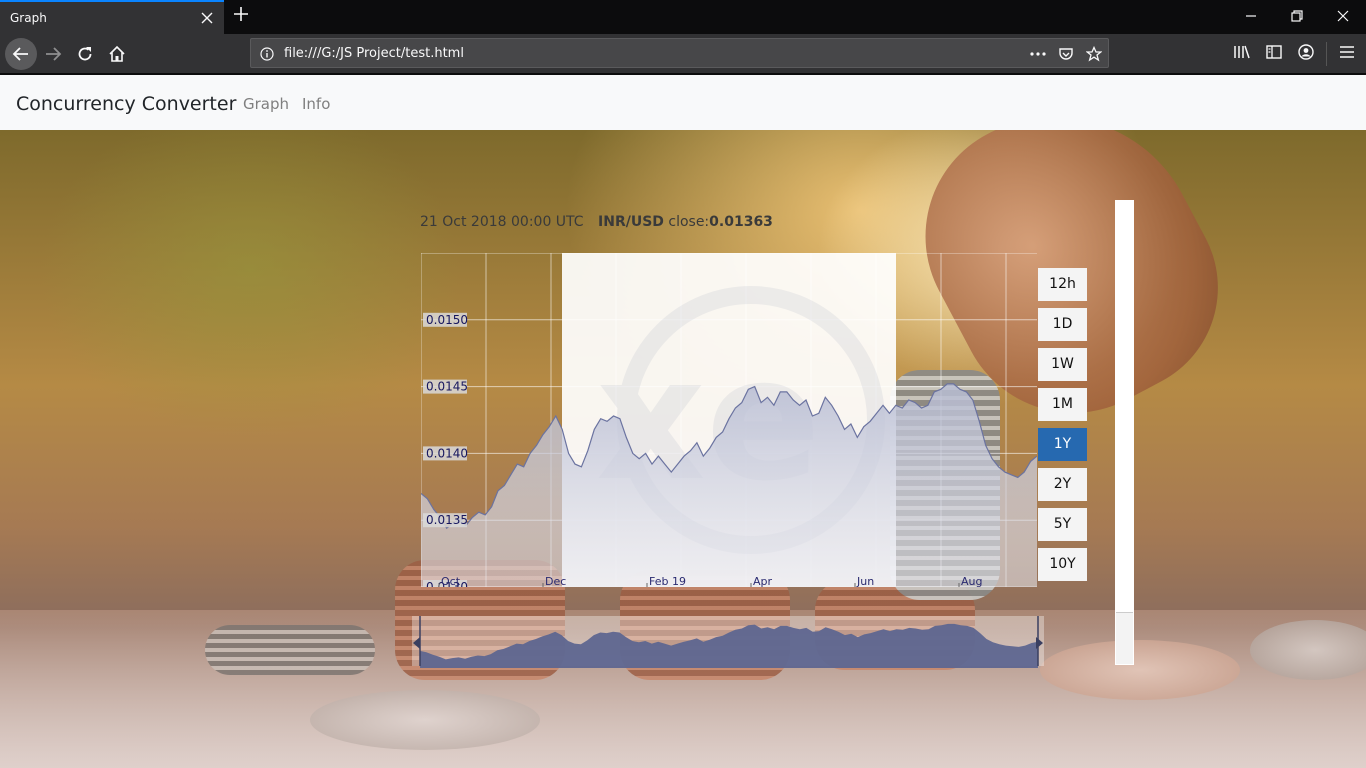 Image resolution: width=1366 pixels, height=768 pixels. I want to click on chart-navigator, so click(728, 640).